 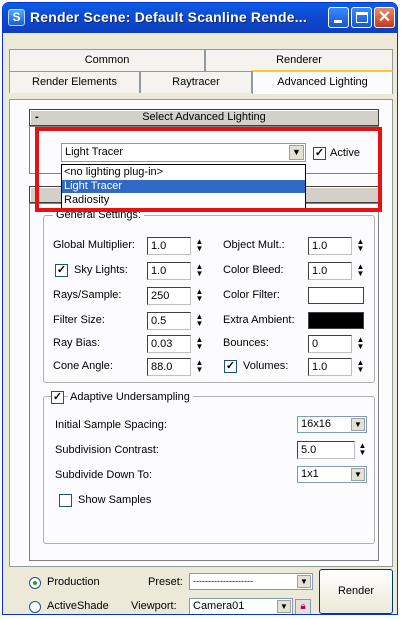 What do you see at coordinates (332, 424) in the screenshot?
I see `initial-sample-spacing-dropdown: 16x16 ▼` at bounding box center [332, 424].